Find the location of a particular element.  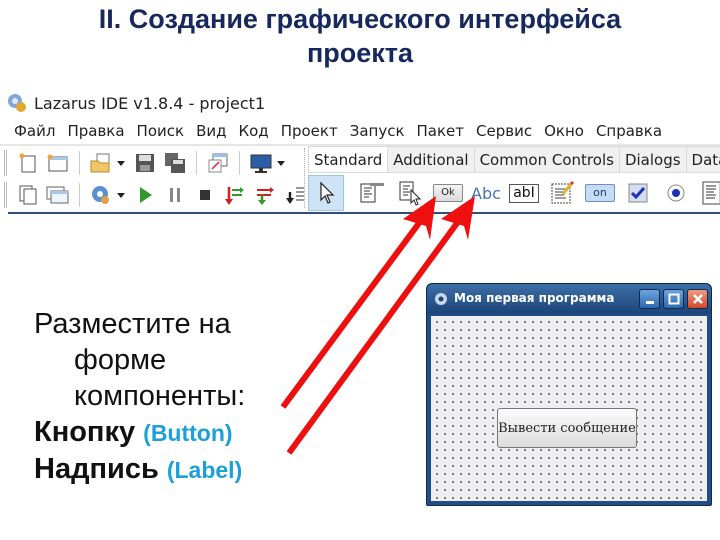

menu-tools: Сервис is located at coordinates (504, 131).